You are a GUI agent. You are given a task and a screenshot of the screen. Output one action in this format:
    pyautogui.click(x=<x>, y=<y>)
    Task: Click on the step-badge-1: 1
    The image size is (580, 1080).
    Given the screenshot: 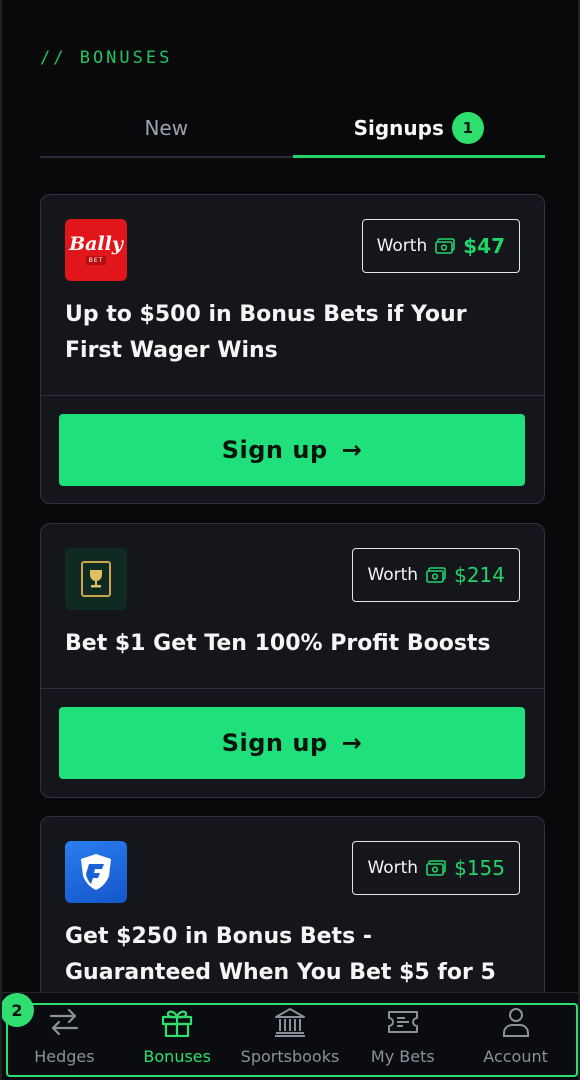 What is the action you would take?
    pyautogui.click(x=467, y=127)
    